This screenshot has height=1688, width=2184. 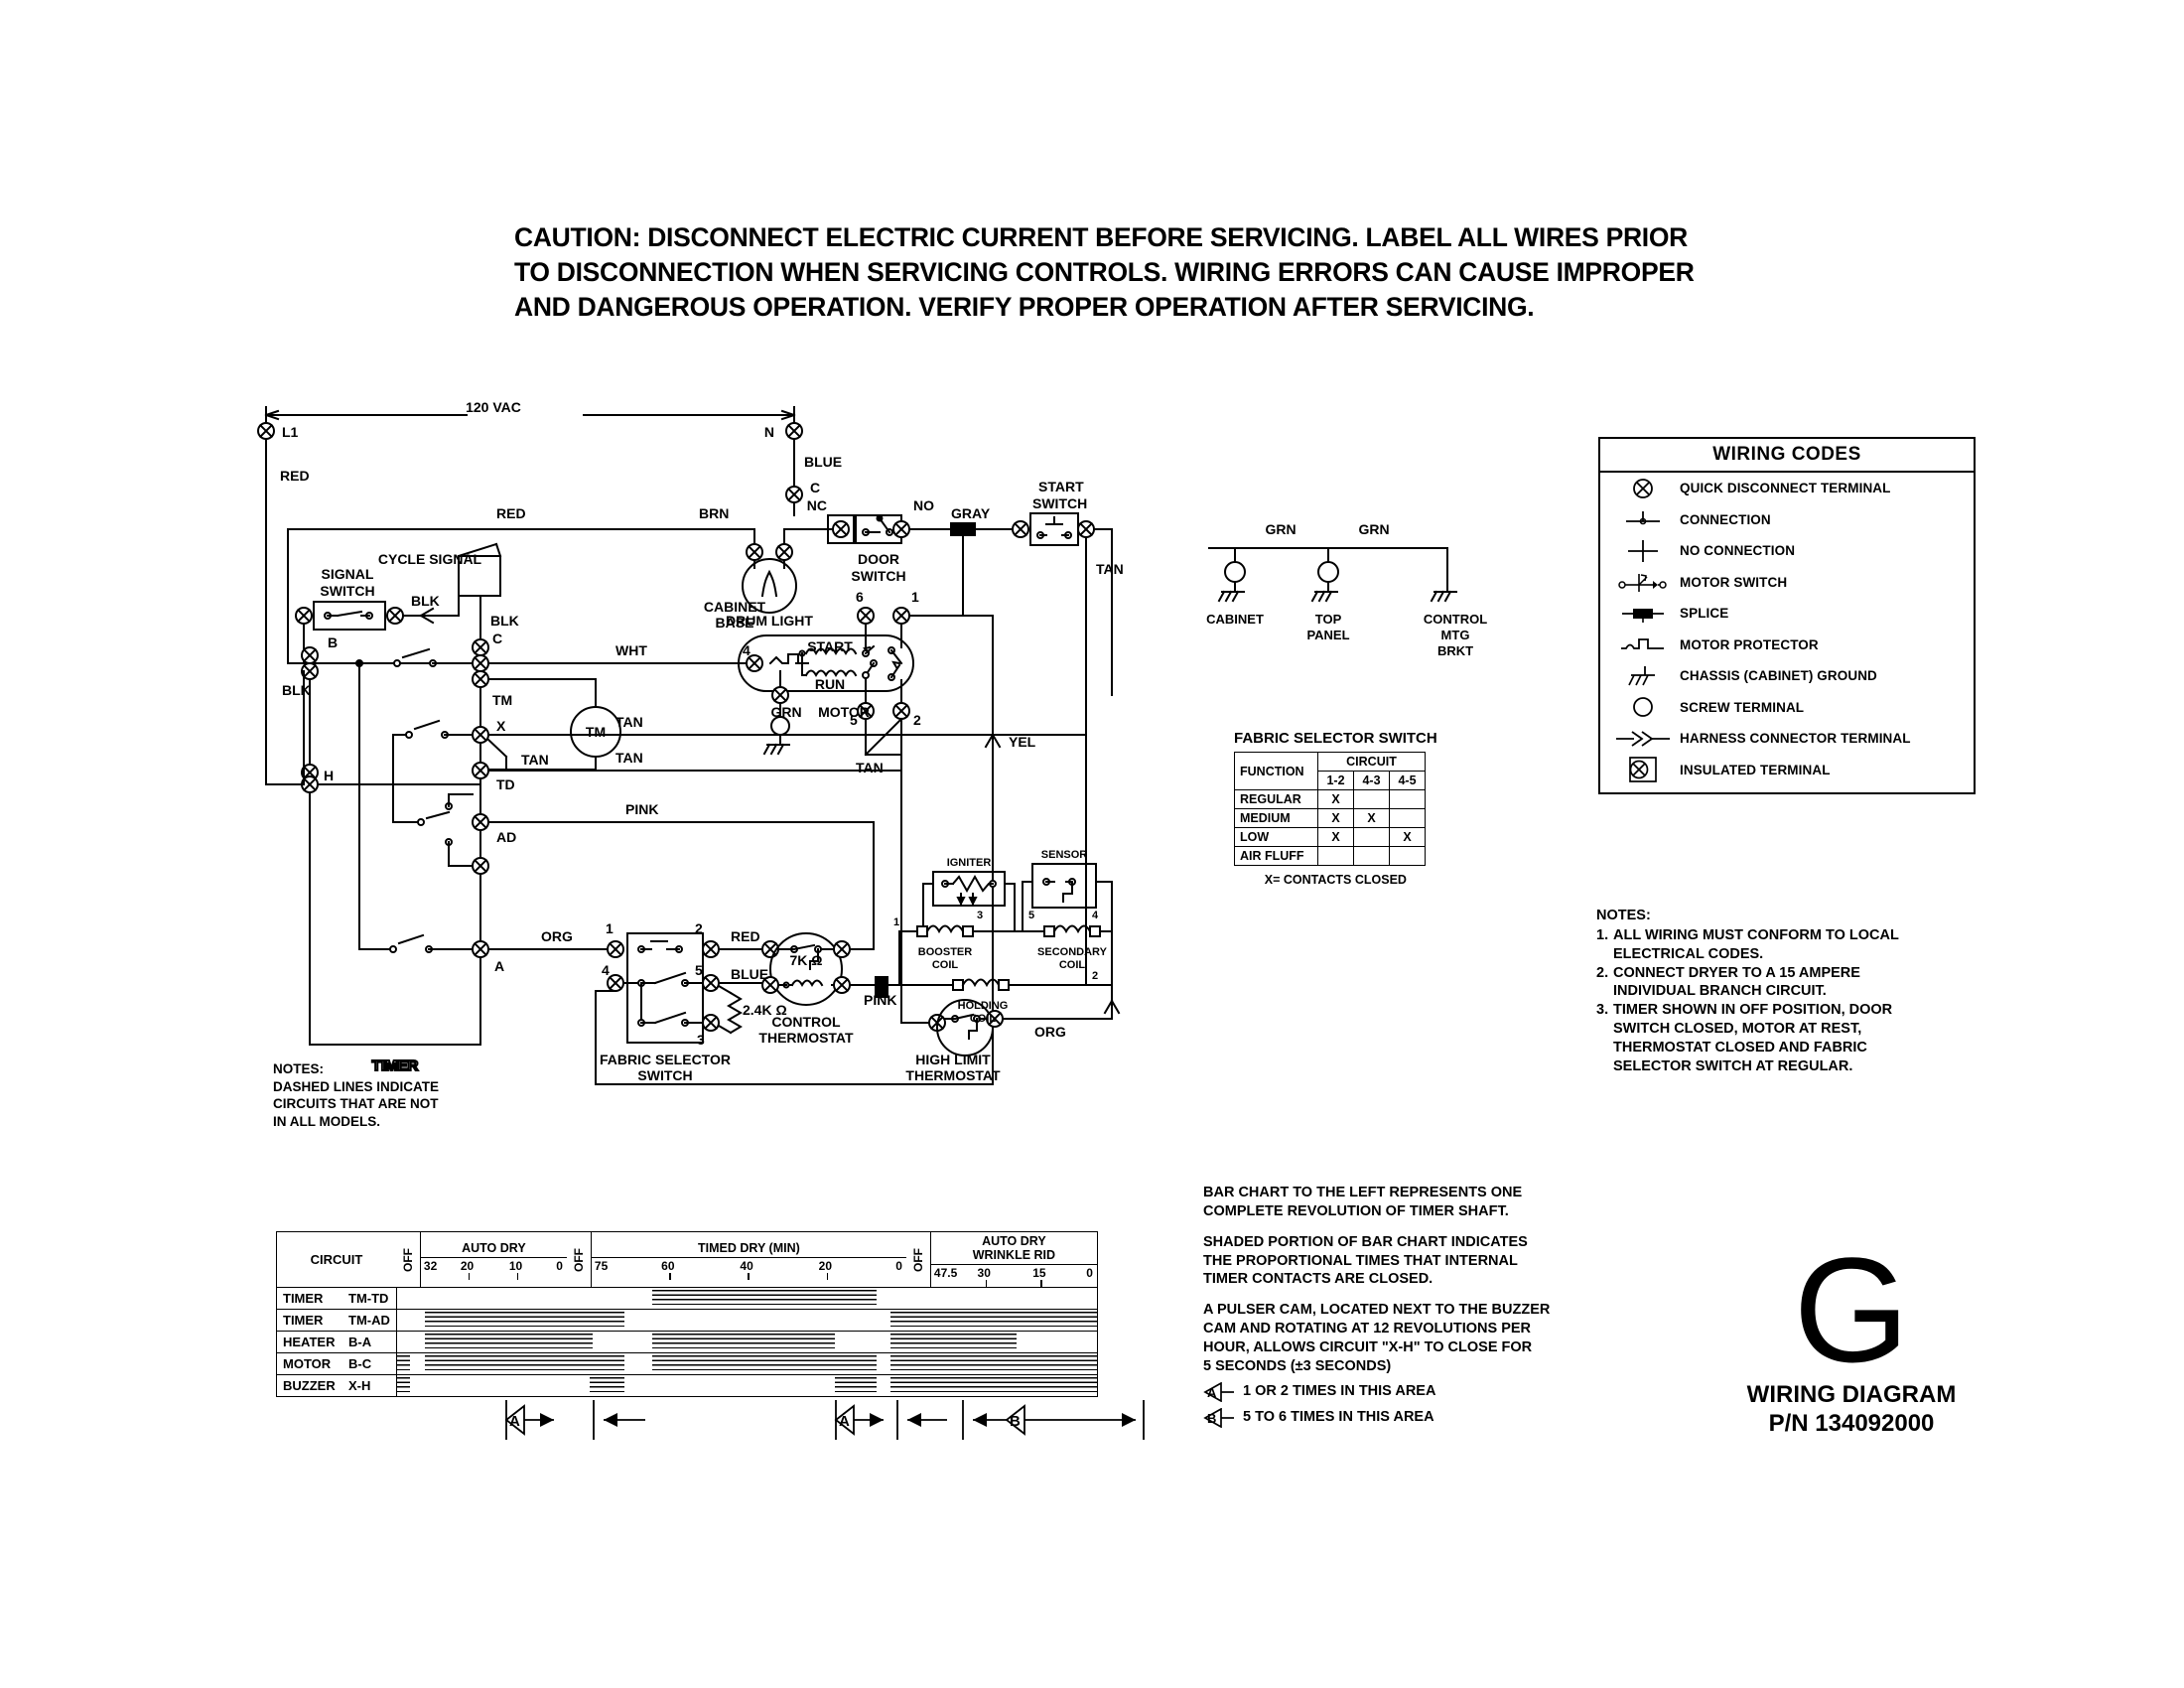 What do you see at coordinates (557, 936) in the screenshot?
I see `wire-org-1: ORG` at bounding box center [557, 936].